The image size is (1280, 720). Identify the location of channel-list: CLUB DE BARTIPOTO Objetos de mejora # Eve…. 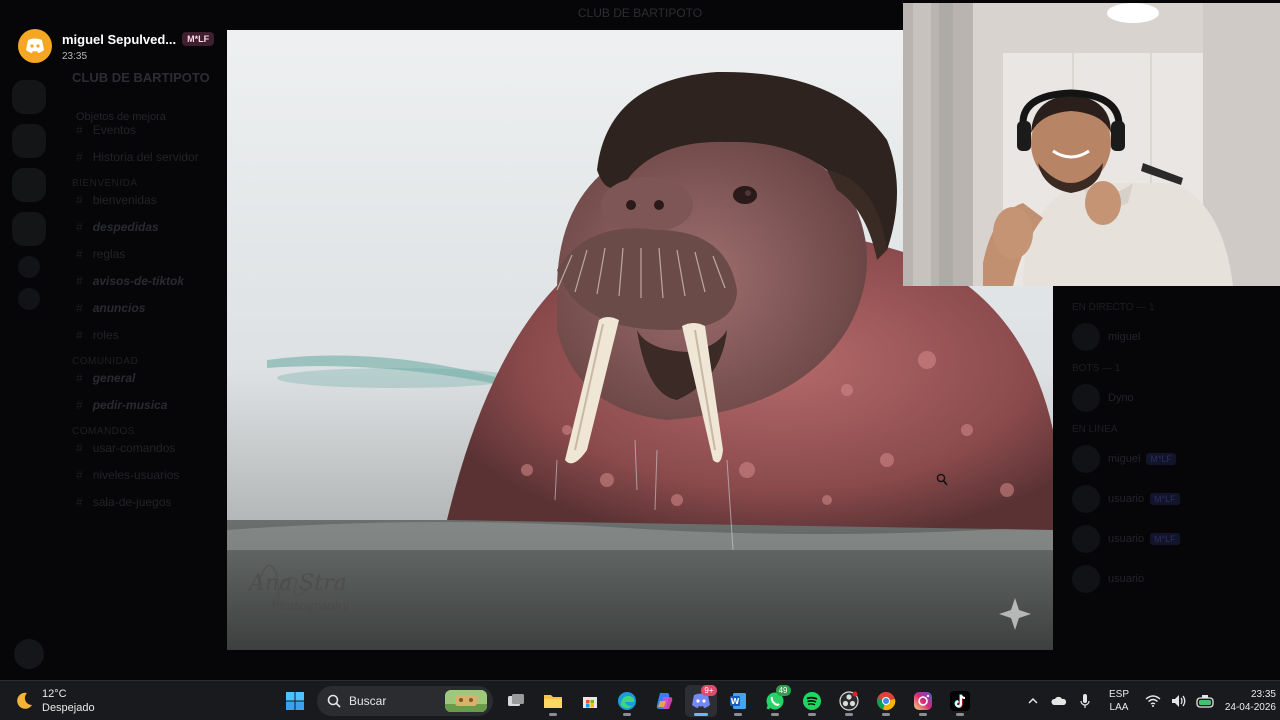
(144, 360).